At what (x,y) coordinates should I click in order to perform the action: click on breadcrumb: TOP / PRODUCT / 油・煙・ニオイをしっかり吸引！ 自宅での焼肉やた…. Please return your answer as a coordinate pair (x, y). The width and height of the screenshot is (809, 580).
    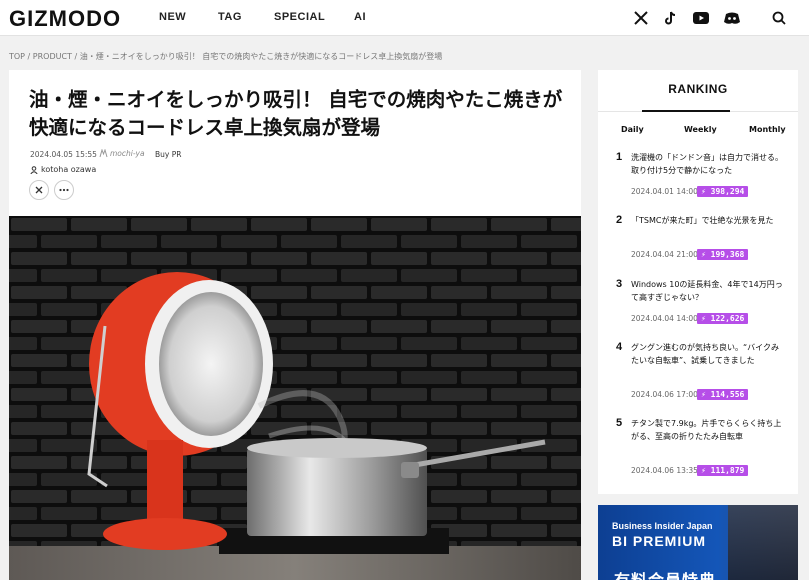
    Looking at the image, I should click on (225, 56).